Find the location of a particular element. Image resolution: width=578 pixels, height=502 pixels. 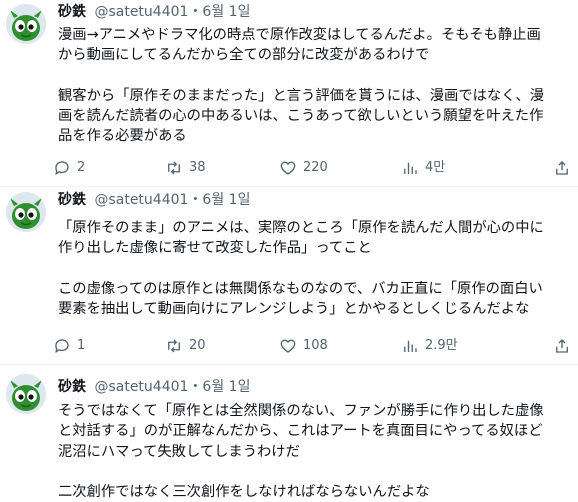

tweet-text-line: から動画にしてるんだから全ての部分に改変があるわけで is located at coordinates (244, 55).